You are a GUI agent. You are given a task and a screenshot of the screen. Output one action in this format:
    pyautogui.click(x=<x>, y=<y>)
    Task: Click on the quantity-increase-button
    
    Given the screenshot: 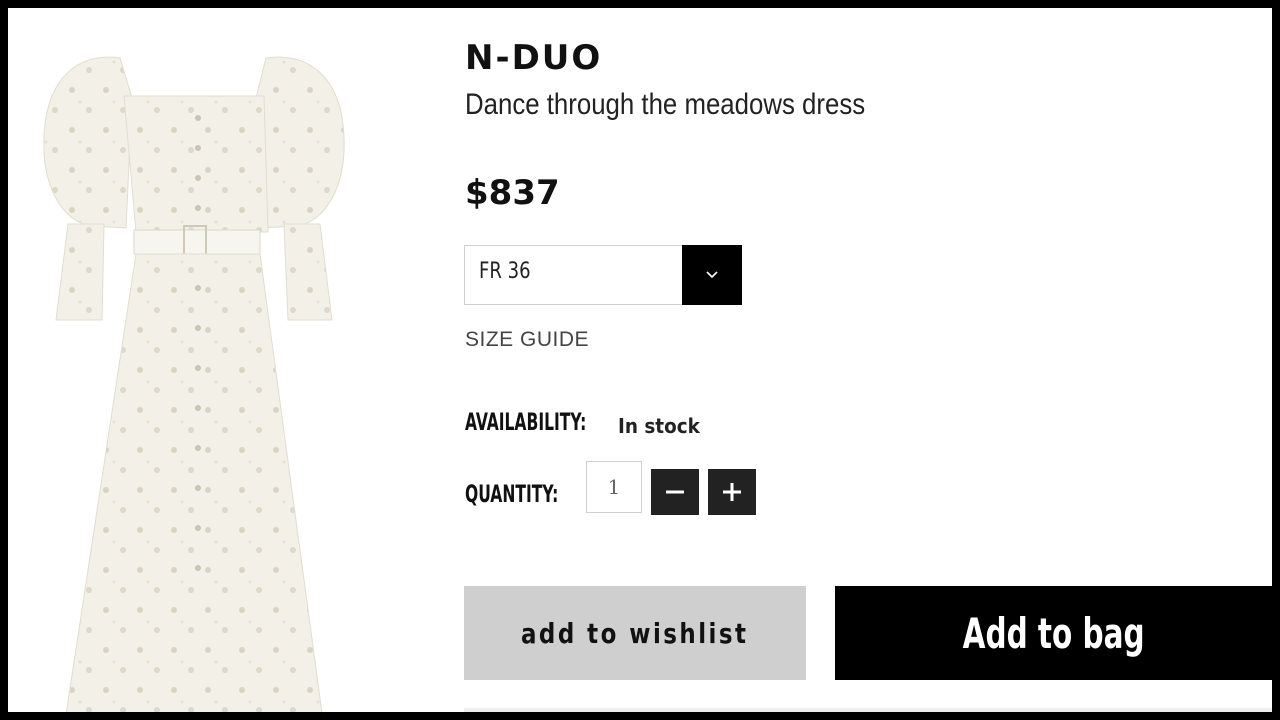 What is the action you would take?
    pyautogui.click(x=732, y=492)
    